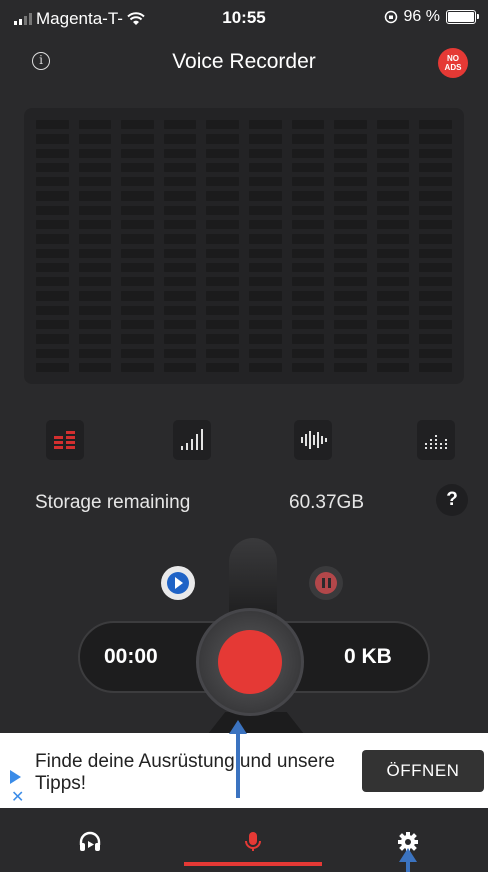  I want to click on app-header: i Voice Recorder NO ADS, so click(244, 64).